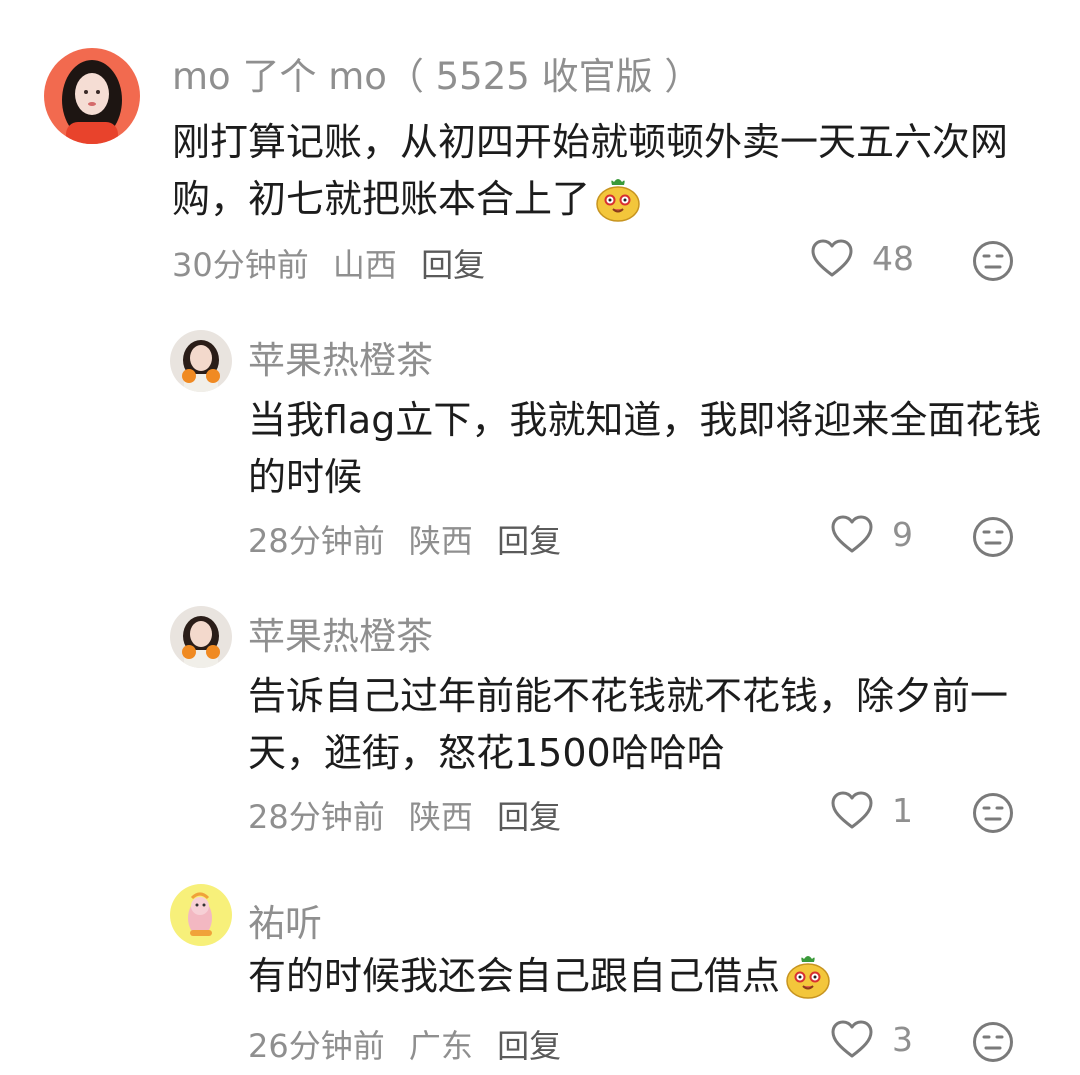 The image size is (1080, 1075). What do you see at coordinates (902, 810) in the screenshot?
I see `like-count: 1` at bounding box center [902, 810].